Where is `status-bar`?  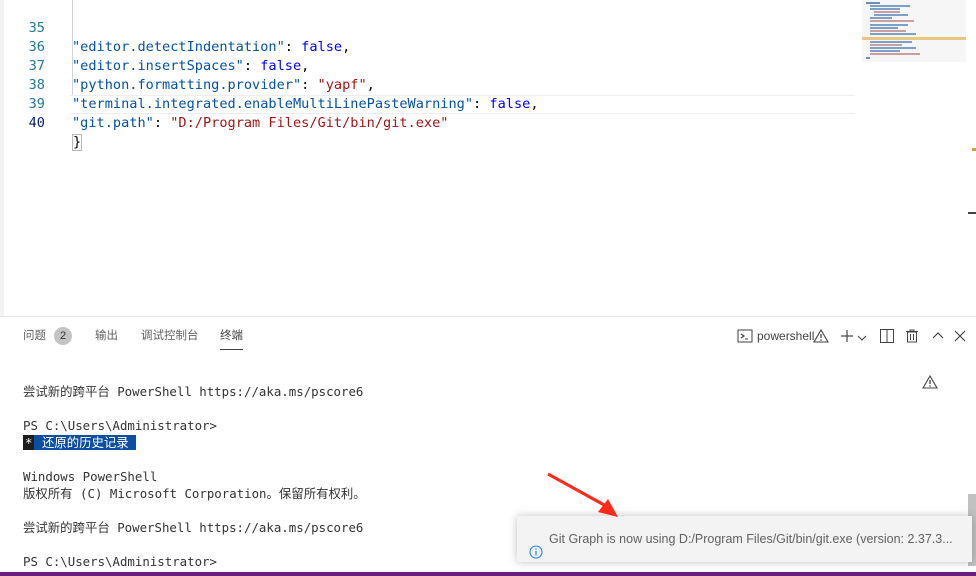
status-bar is located at coordinates (488, 574).